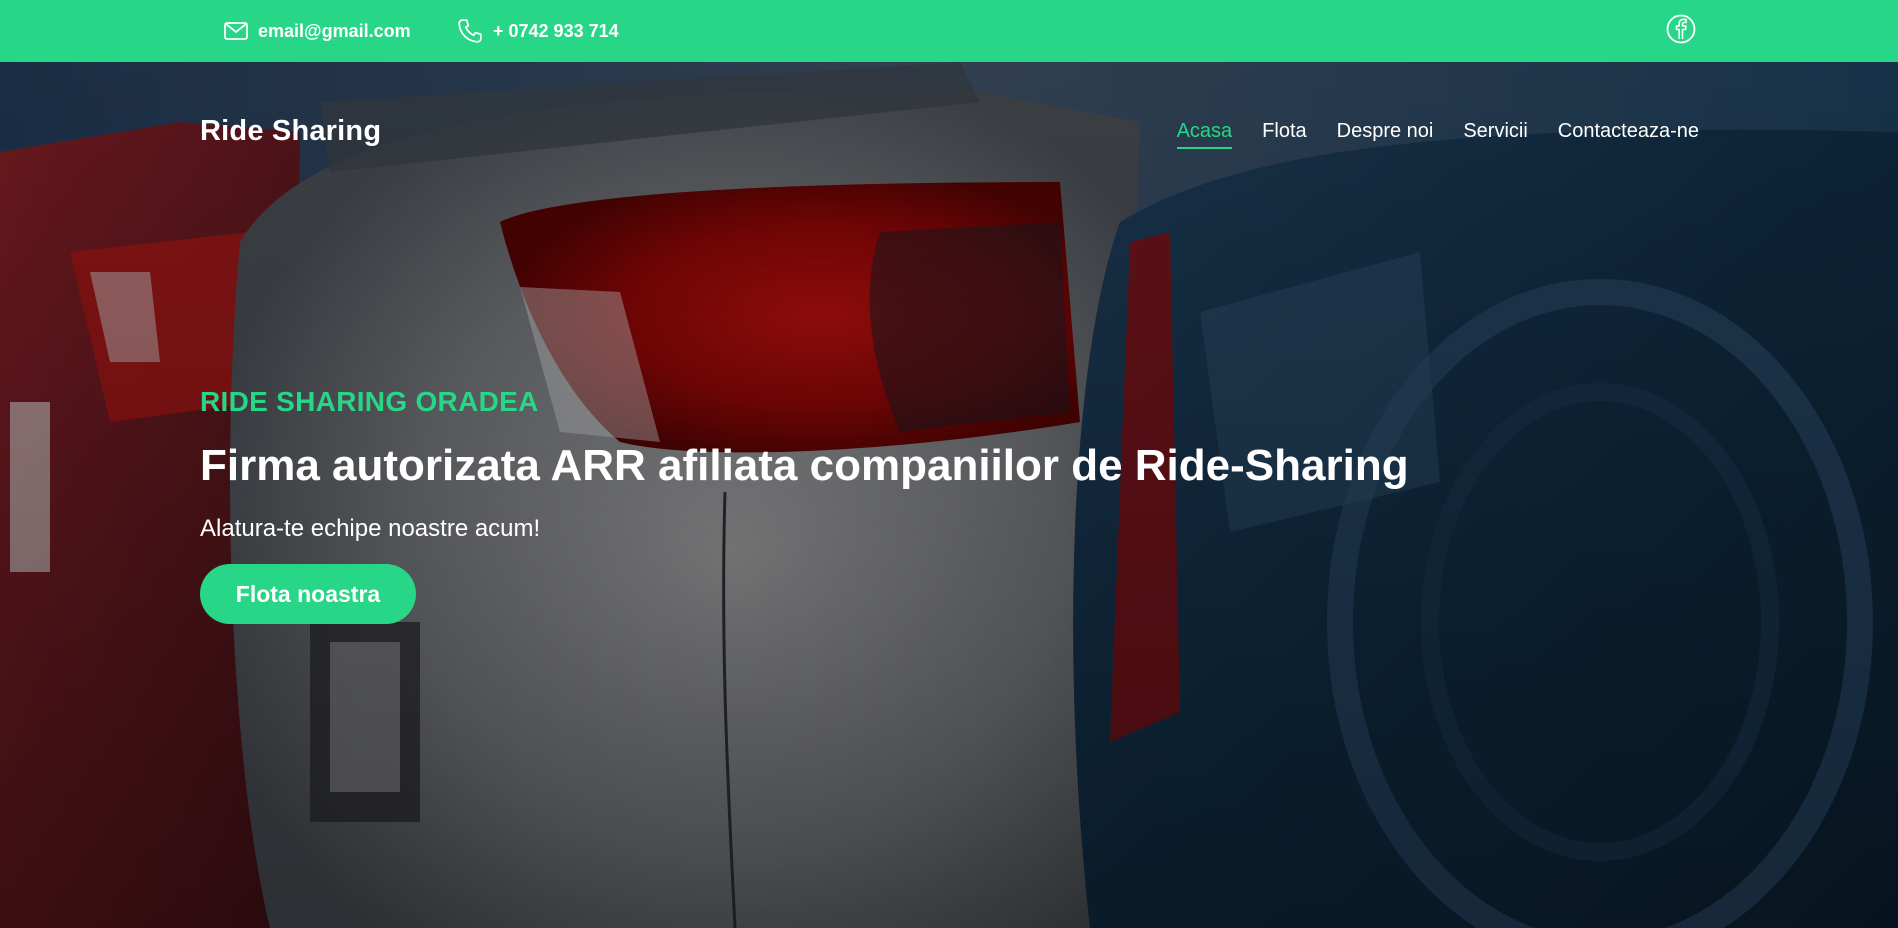  Describe the element at coordinates (236, 31) in the screenshot. I see `envelope-icon` at that location.